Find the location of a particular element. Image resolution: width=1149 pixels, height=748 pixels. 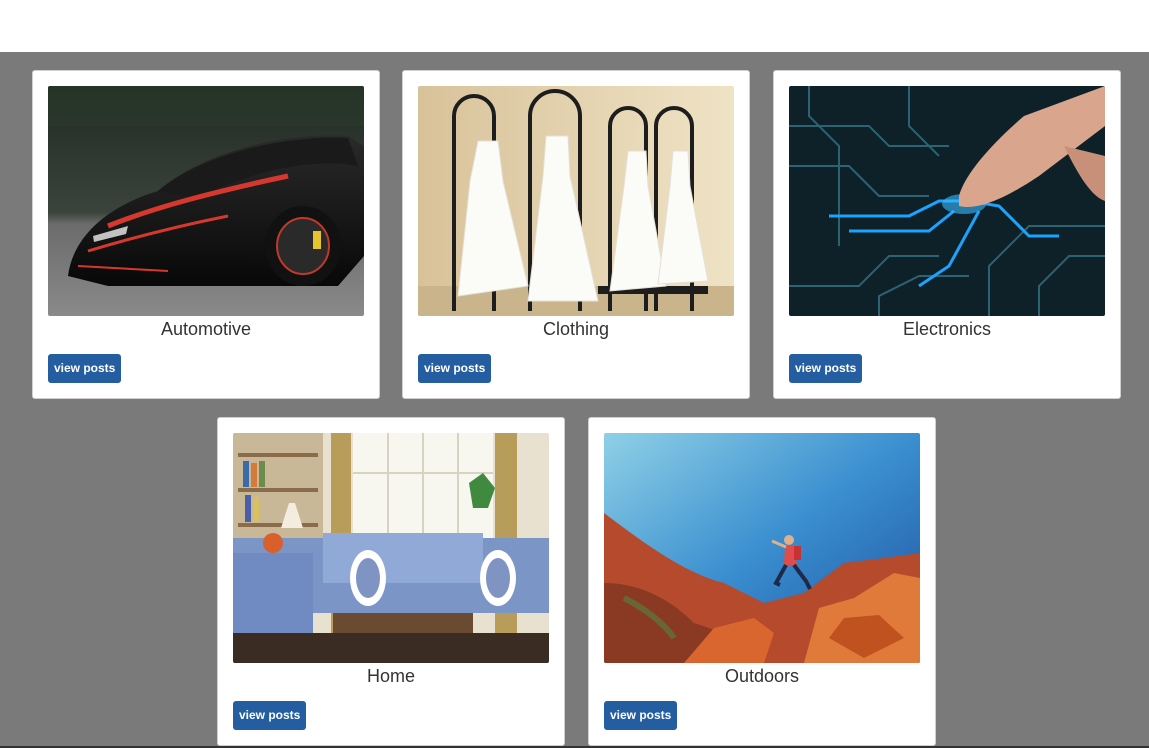

clothing-image is located at coordinates (576, 201).